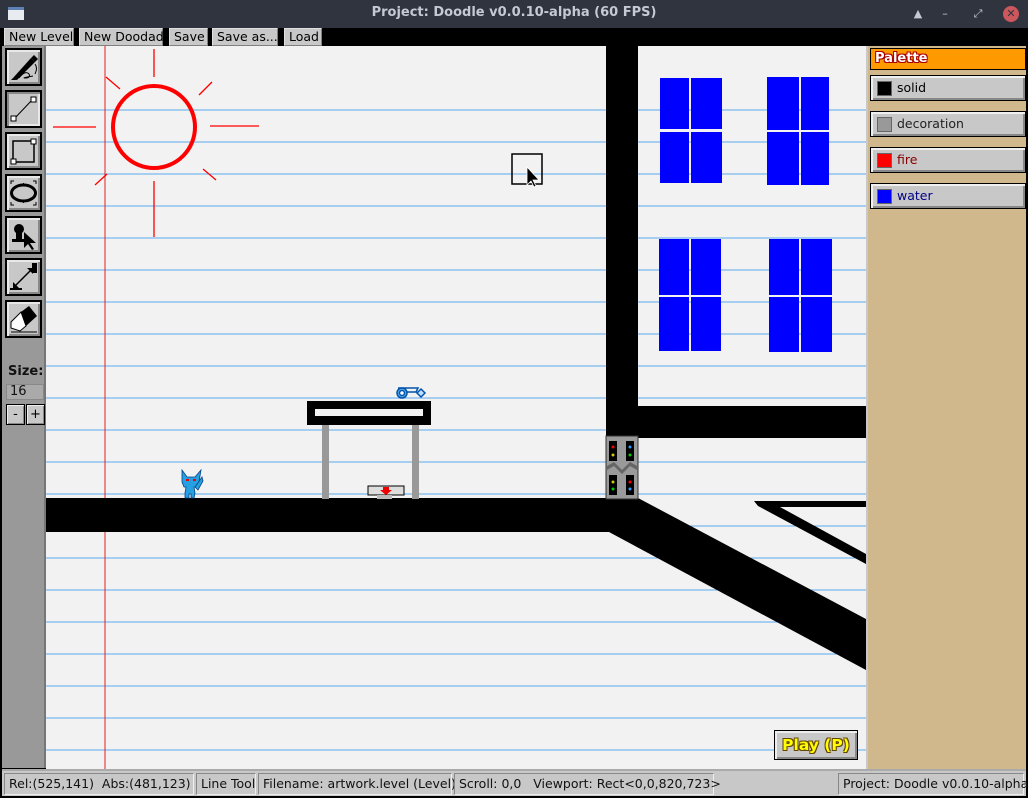 Image resolution: width=1028 pixels, height=798 pixels. I want to click on swatch-label: decoration, so click(930, 123).